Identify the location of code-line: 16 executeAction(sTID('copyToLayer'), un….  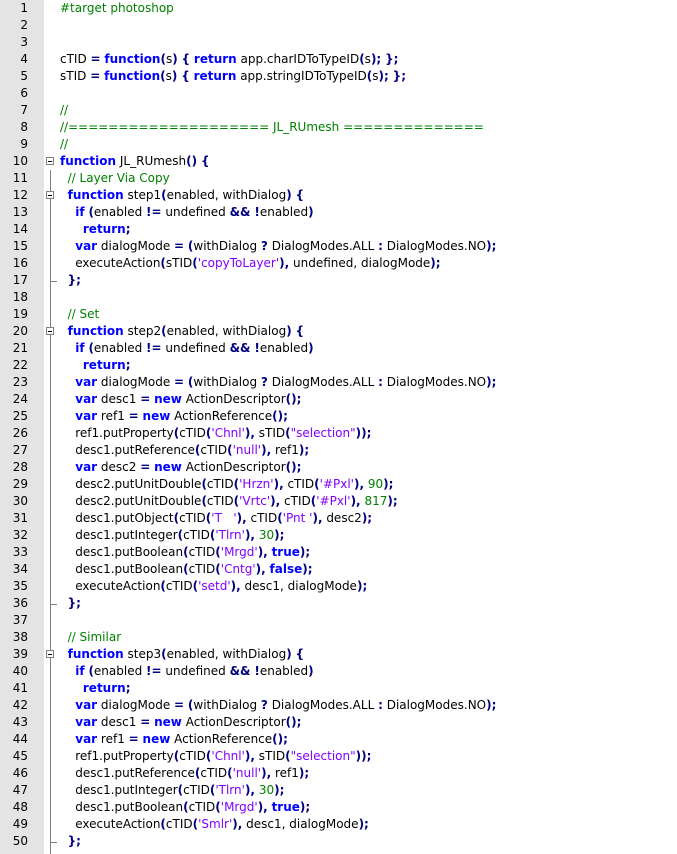
(338, 263).